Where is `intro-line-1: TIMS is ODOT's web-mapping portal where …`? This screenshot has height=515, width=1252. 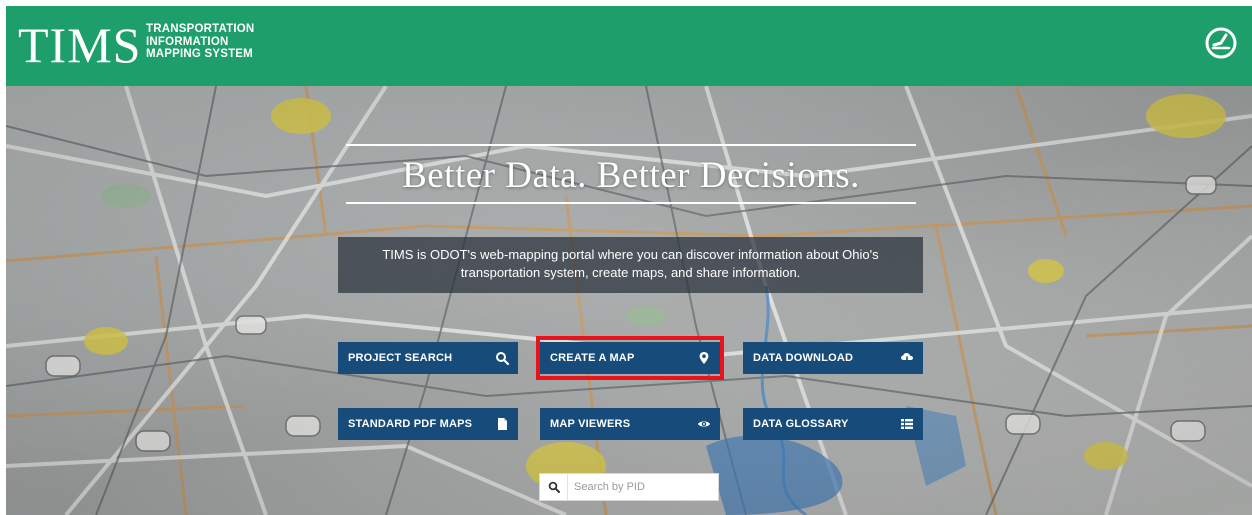 intro-line-1: TIMS is ODOT's web-mapping portal where … is located at coordinates (630, 254).